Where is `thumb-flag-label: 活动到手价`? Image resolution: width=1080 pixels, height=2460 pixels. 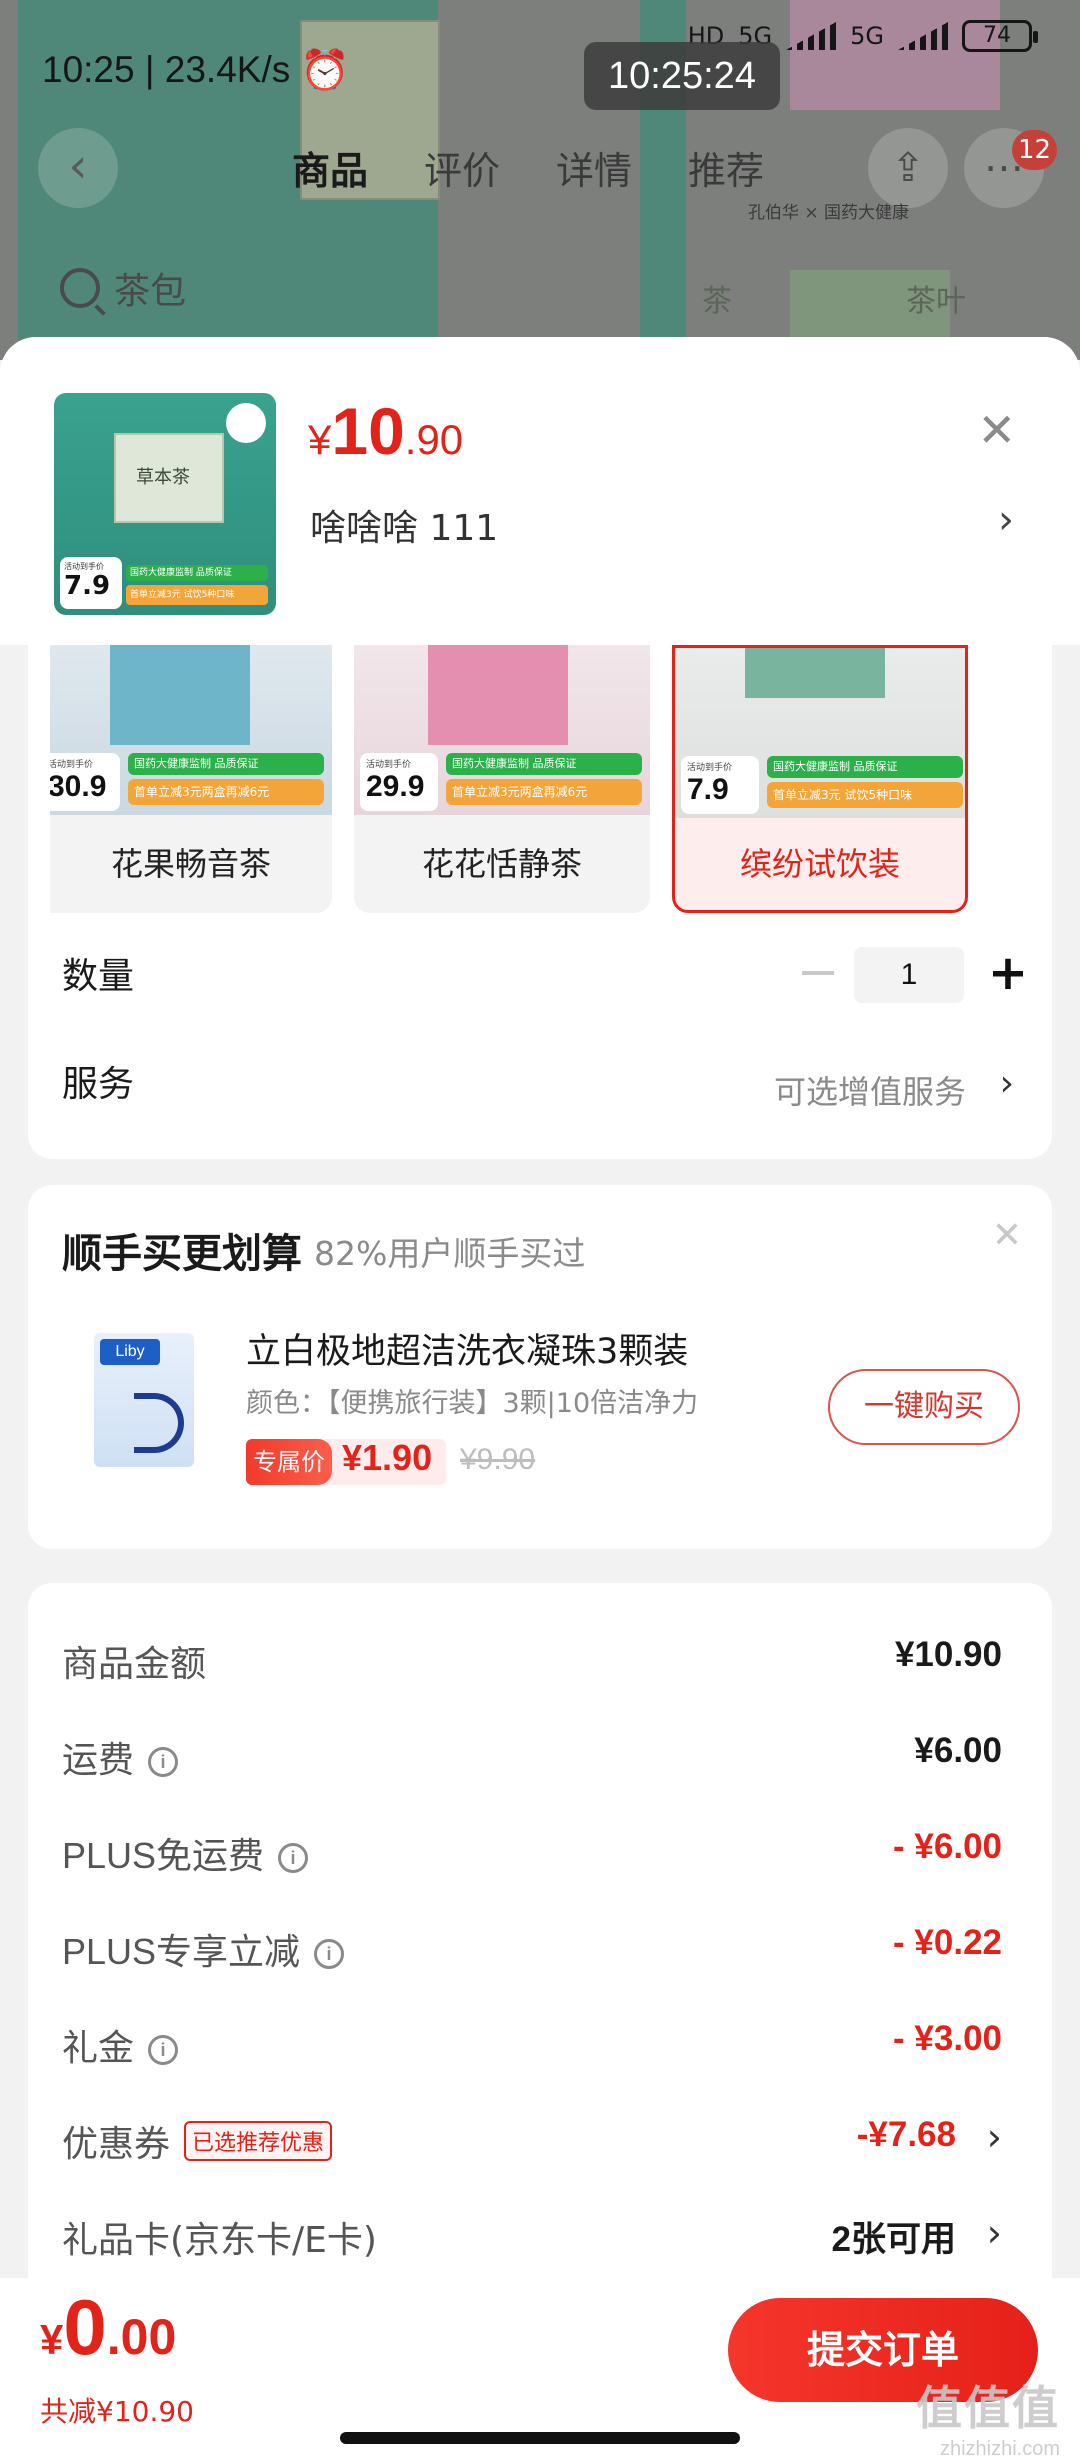 thumb-flag-label: 活动到手价 is located at coordinates (84, 566).